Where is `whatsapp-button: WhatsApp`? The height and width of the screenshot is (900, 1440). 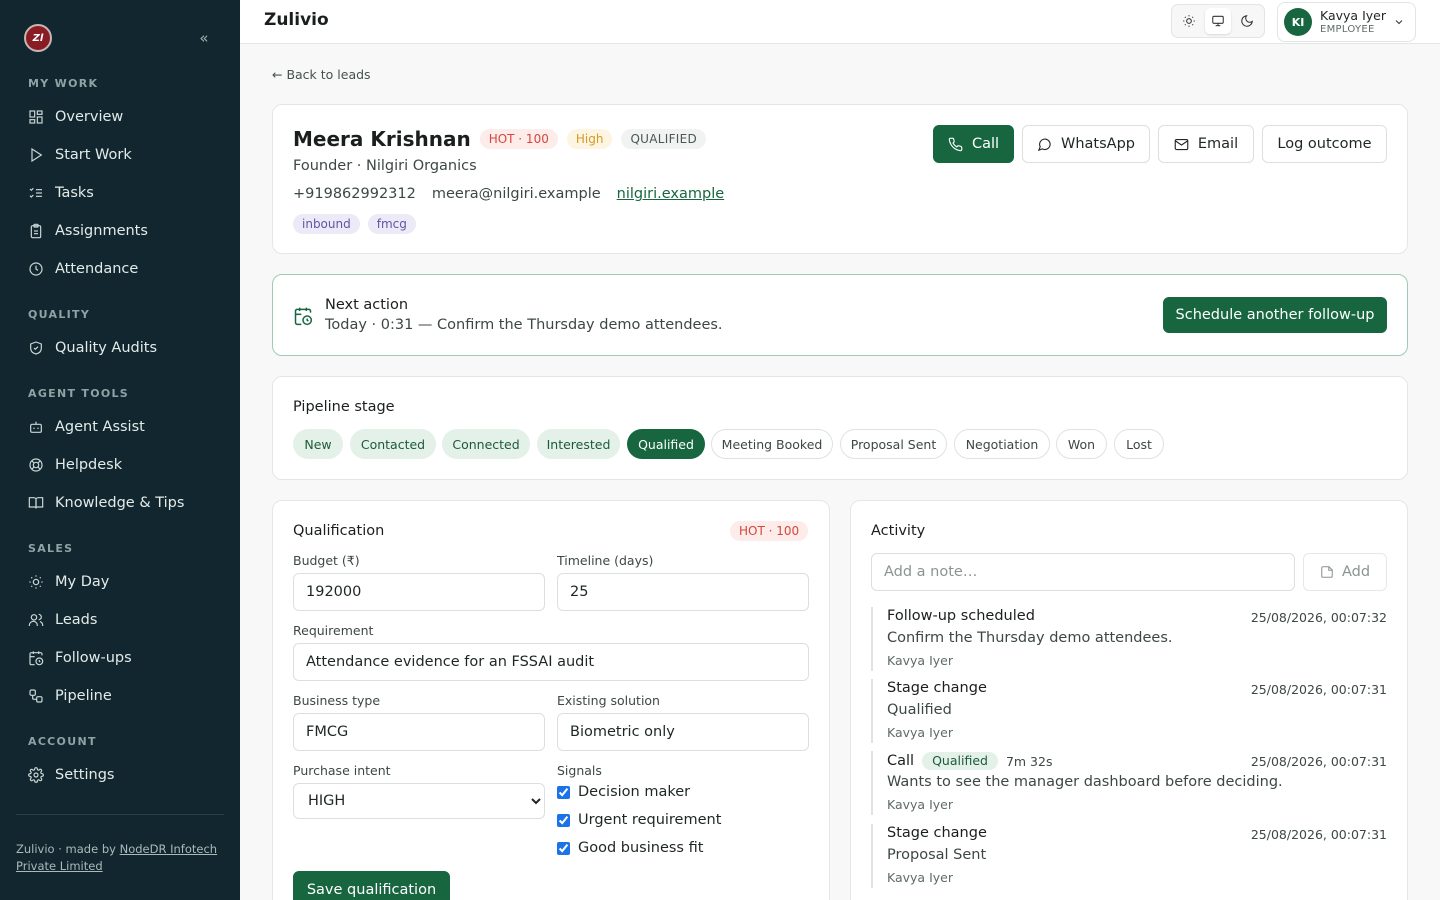
whatsapp-button: WhatsApp is located at coordinates (1086, 144).